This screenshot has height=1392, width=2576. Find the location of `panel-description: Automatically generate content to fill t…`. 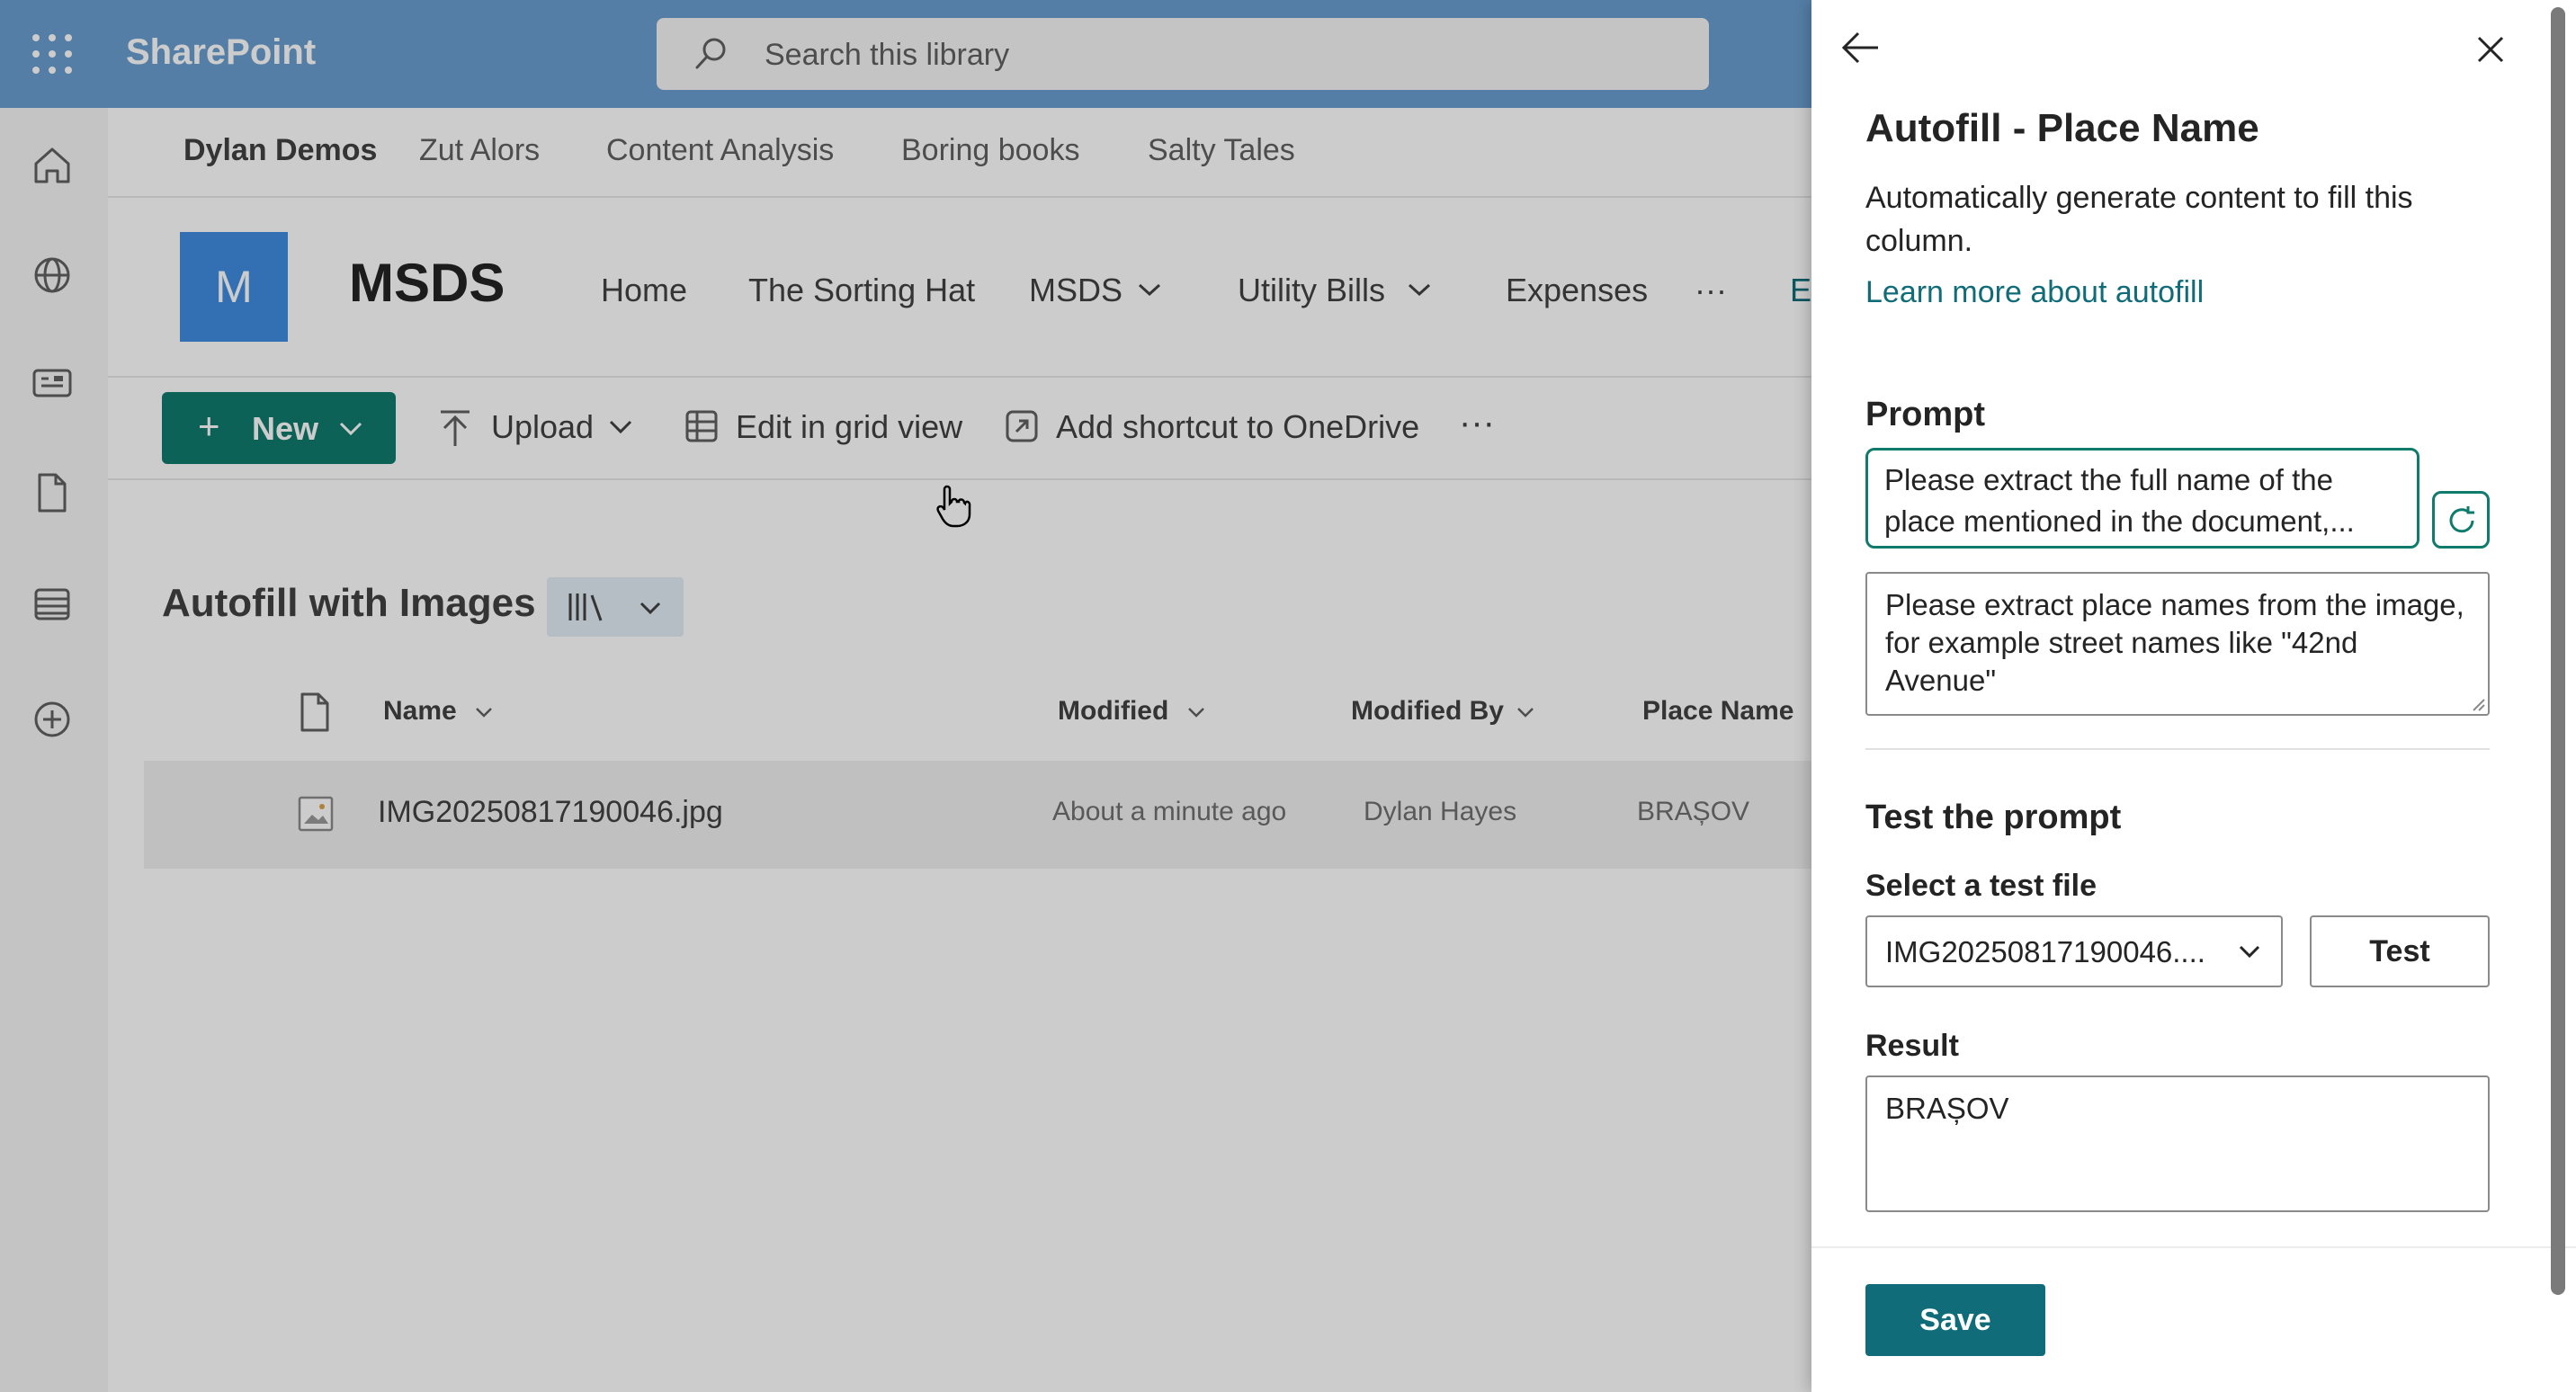

panel-description: Automatically generate content to fill t… is located at coordinates (2139, 219).